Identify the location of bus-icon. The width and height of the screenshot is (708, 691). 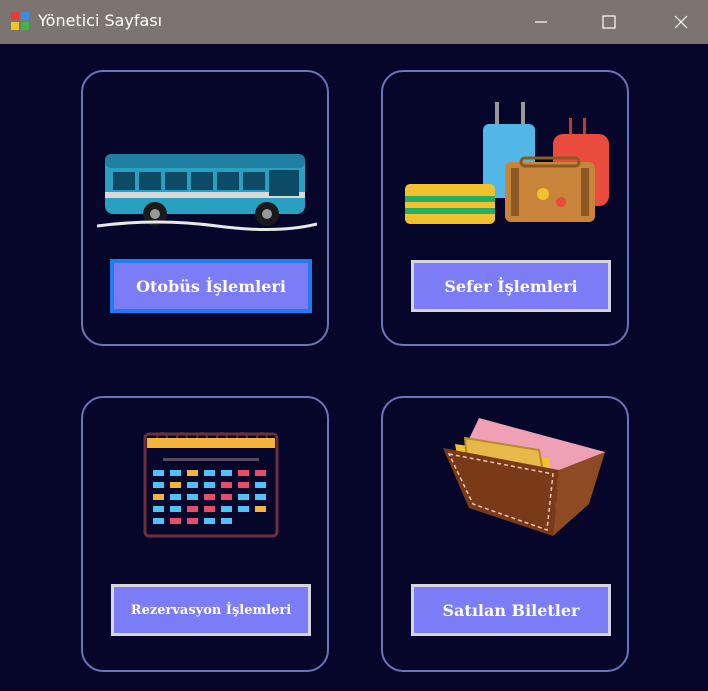
(207, 193).